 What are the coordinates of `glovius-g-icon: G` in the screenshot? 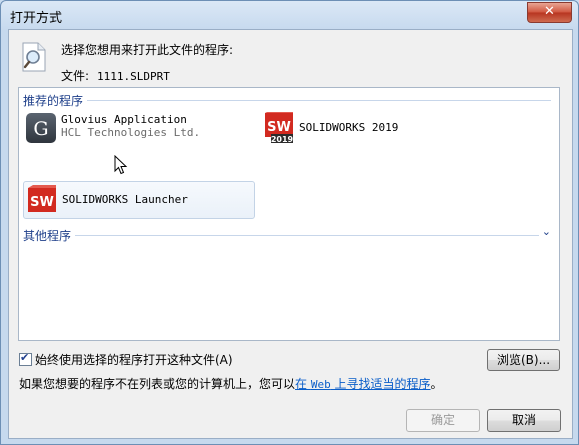 It's located at (41, 128).